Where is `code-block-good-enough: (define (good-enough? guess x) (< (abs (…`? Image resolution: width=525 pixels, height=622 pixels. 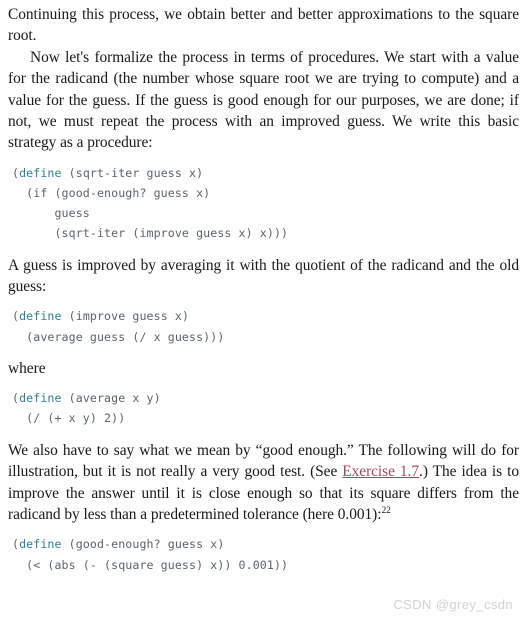
code-block-good-enough: (define (good-enough? guess x) (< (abs (… is located at coordinates (263, 554).